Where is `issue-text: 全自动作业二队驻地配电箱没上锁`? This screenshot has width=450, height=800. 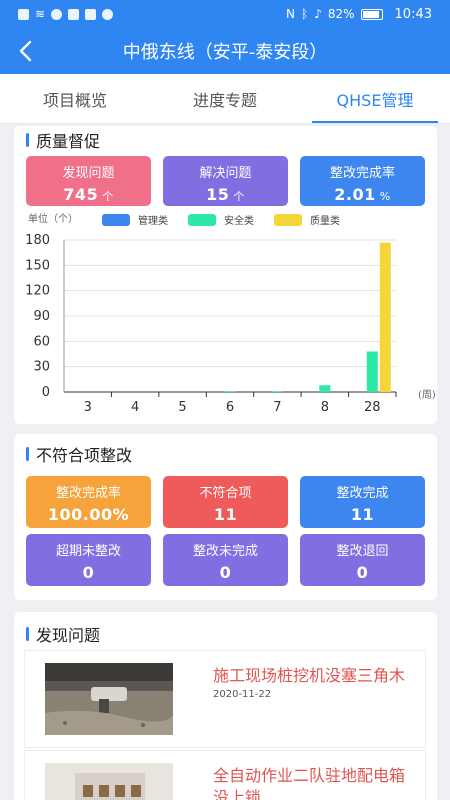
issue-text: 全自动作业二队驻地配电箱没上锁 is located at coordinates (315, 782).